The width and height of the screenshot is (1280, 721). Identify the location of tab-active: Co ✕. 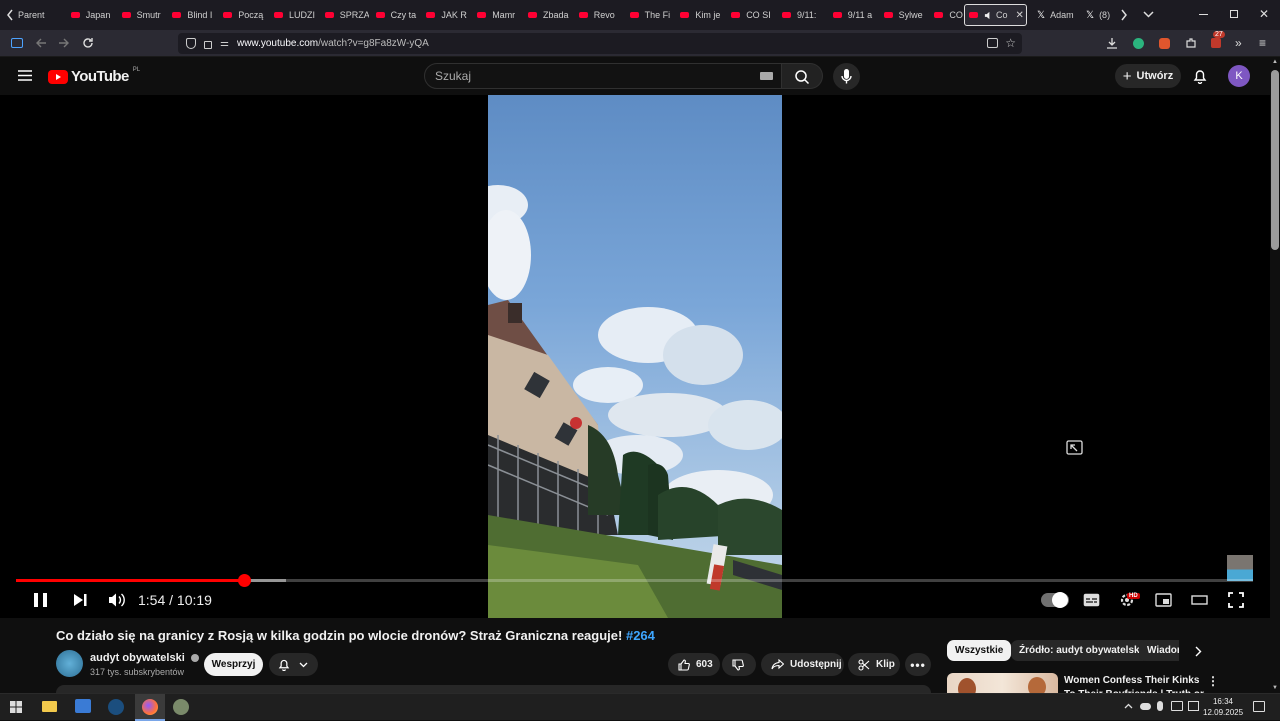
(995, 15).